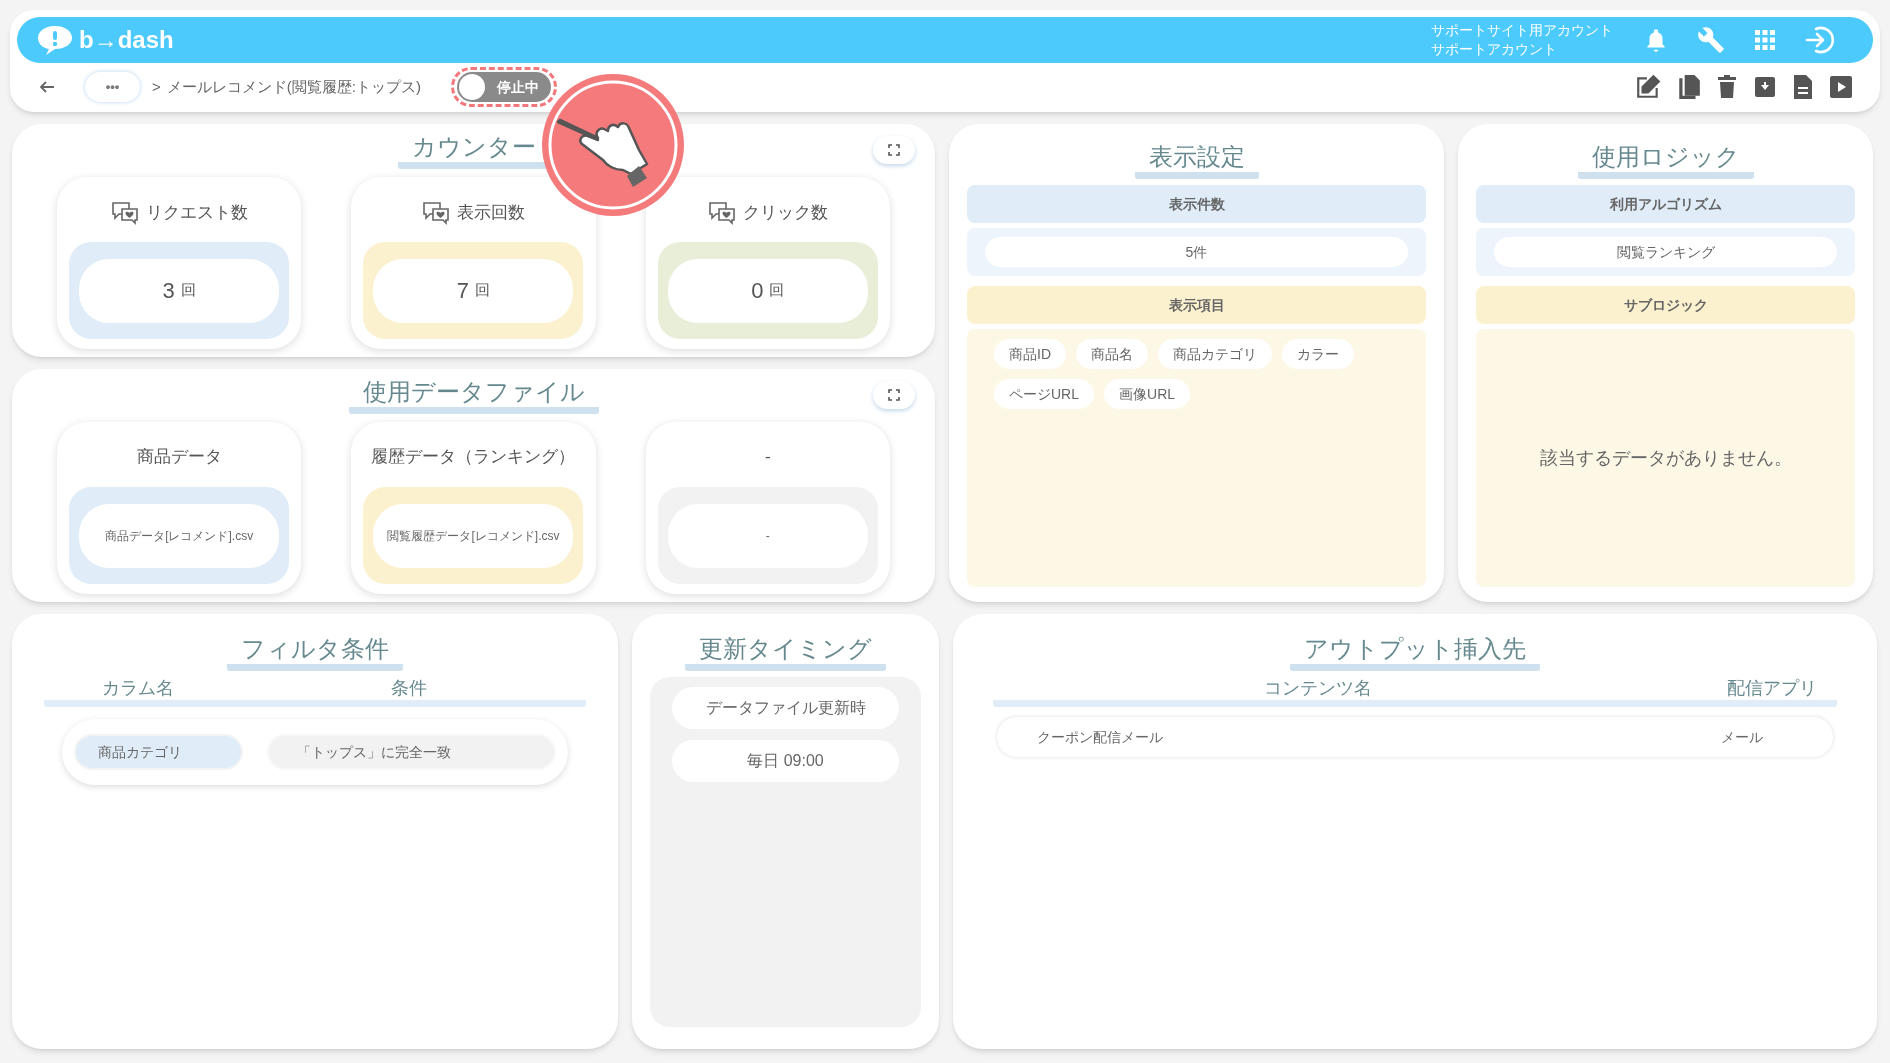 The width and height of the screenshot is (1890, 1063). Describe the element at coordinates (1318, 688) in the screenshot. I see `column-header: コンテンツ名` at that location.